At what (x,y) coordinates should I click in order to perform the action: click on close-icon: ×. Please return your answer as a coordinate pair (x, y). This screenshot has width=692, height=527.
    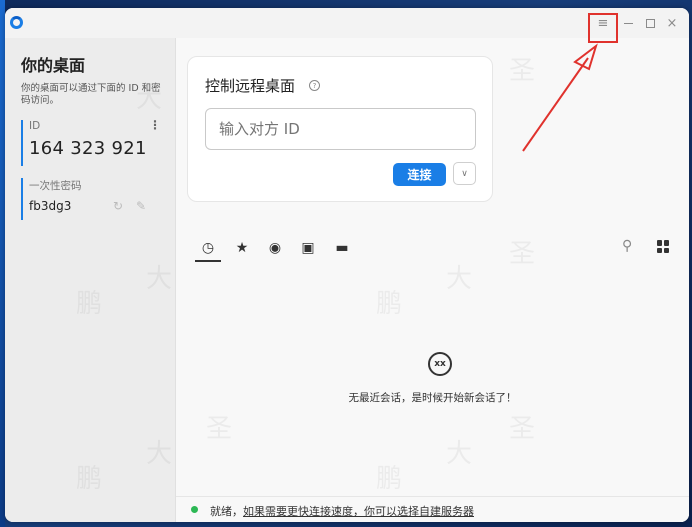
    Looking at the image, I should click on (672, 23).